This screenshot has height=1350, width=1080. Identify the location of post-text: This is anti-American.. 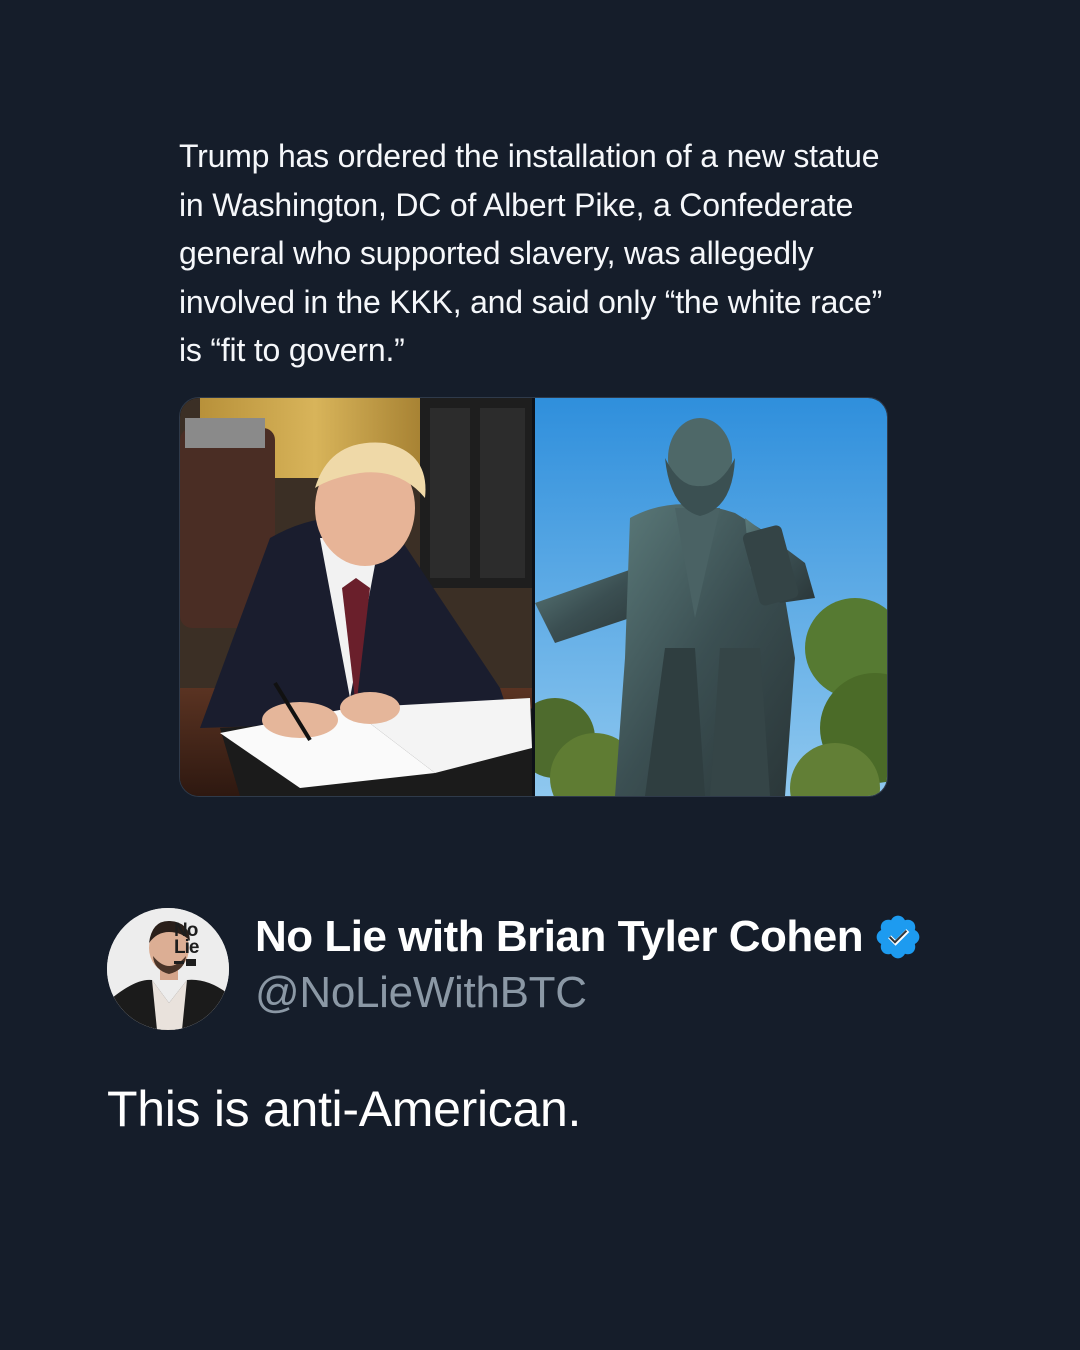
(344, 1109).